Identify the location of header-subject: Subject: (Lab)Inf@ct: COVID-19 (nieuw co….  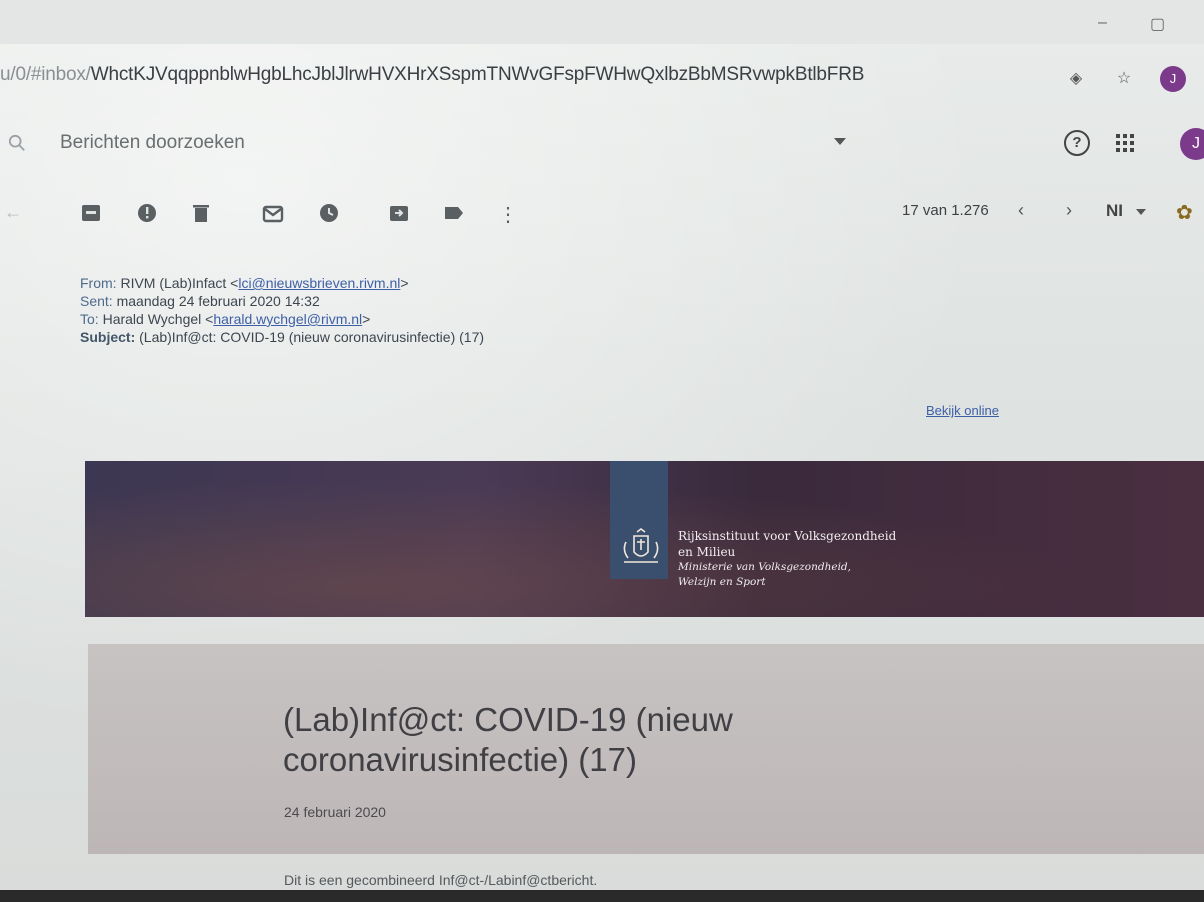
(282, 337).